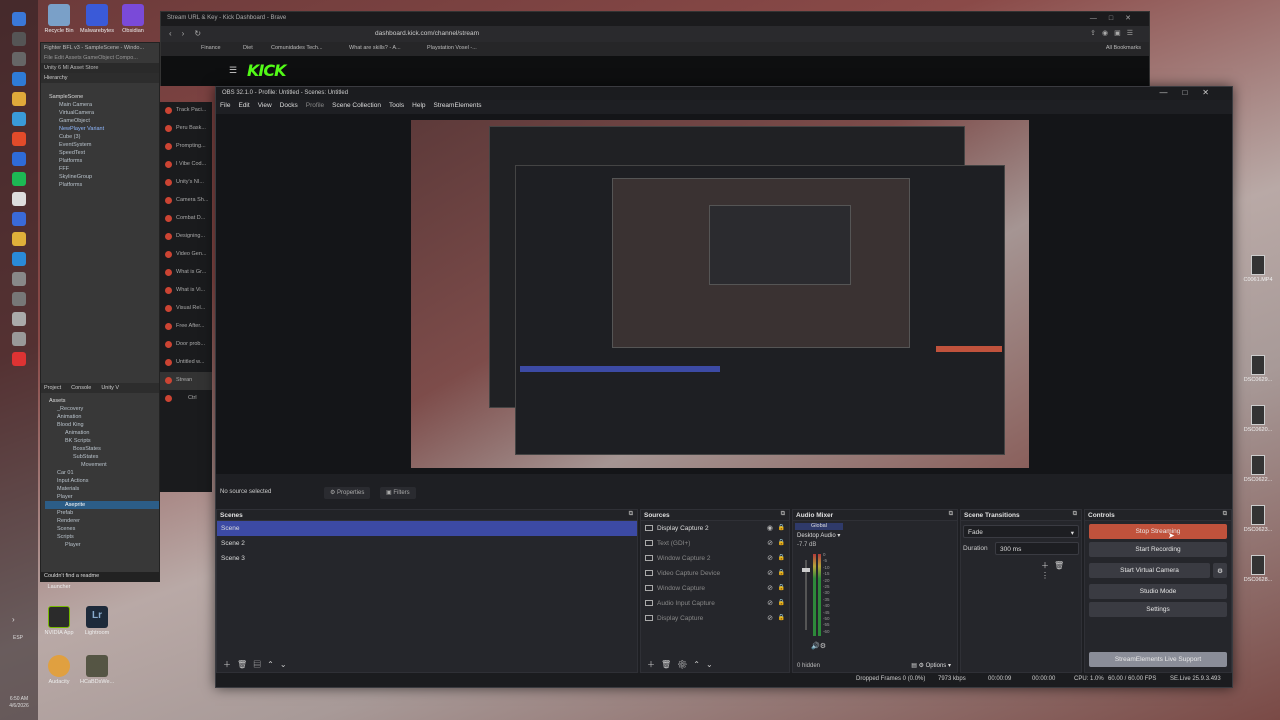 This screenshot has width=1280, height=720. What do you see at coordinates (1220, 570) in the screenshot?
I see `virtual-camera-settings-icon: ⚙` at bounding box center [1220, 570].